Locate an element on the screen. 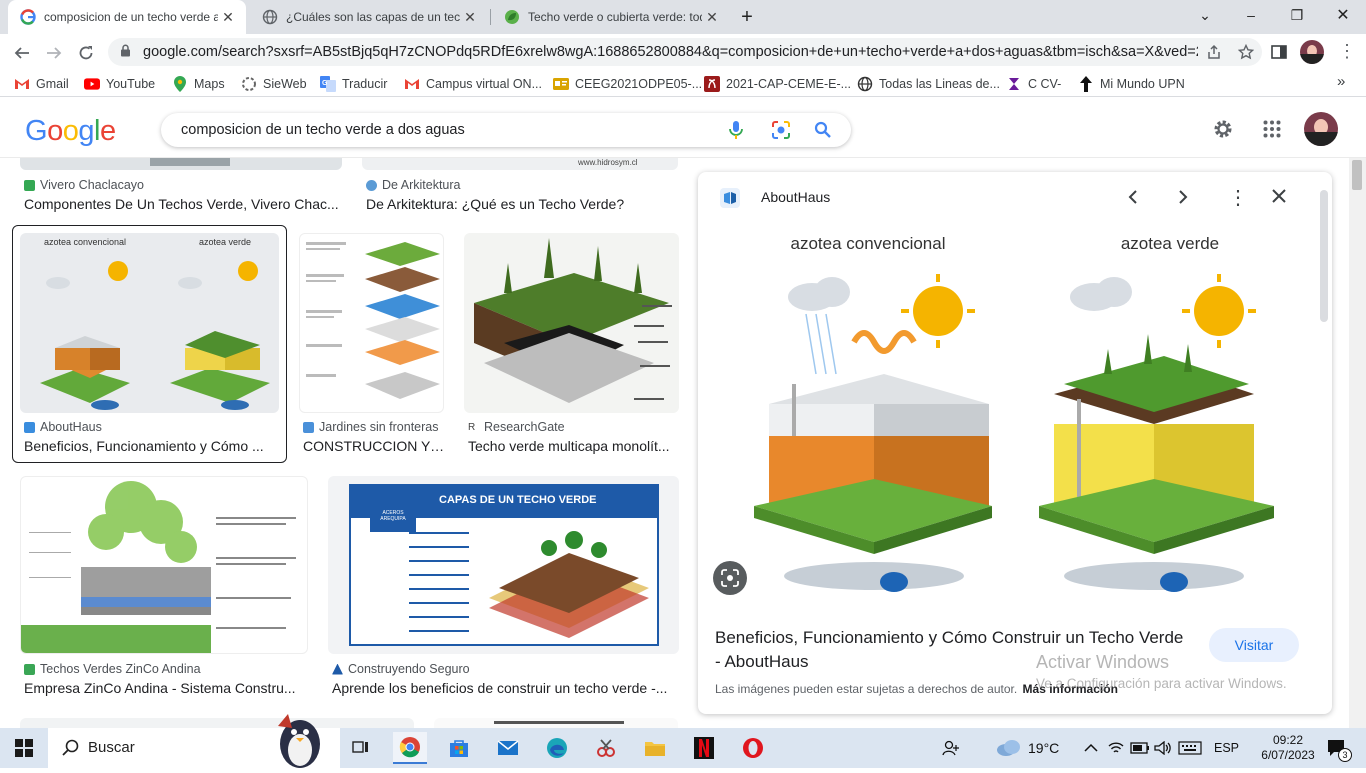 The width and height of the screenshot is (1366, 773). network-icon is located at coordinates (1116, 748).